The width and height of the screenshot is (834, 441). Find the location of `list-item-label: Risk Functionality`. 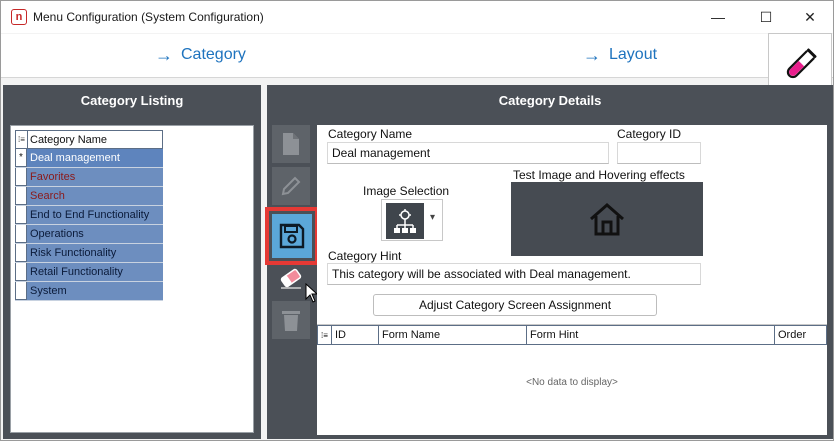

list-item-label: Risk Functionality is located at coordinates (95, 253).